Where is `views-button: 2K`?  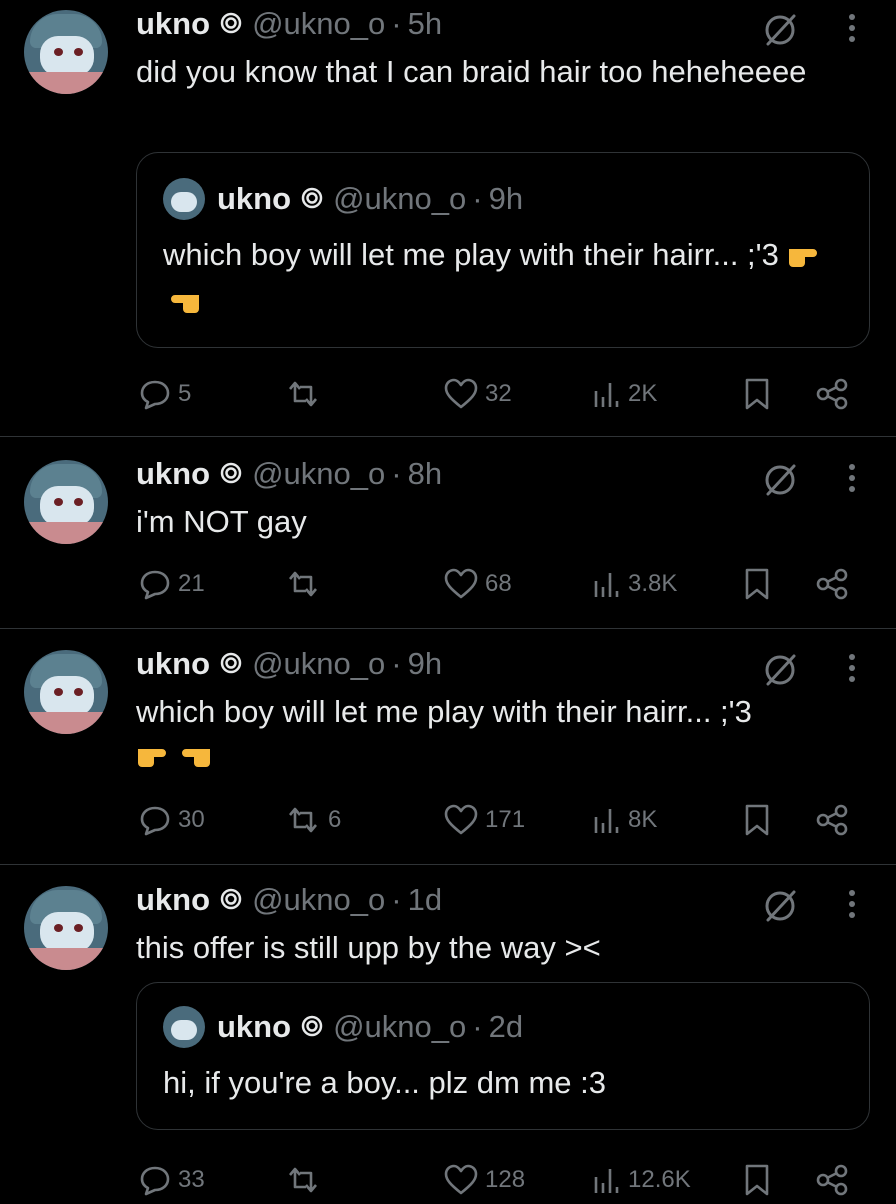
views-button: 2K is located at coordinates (624, 394).